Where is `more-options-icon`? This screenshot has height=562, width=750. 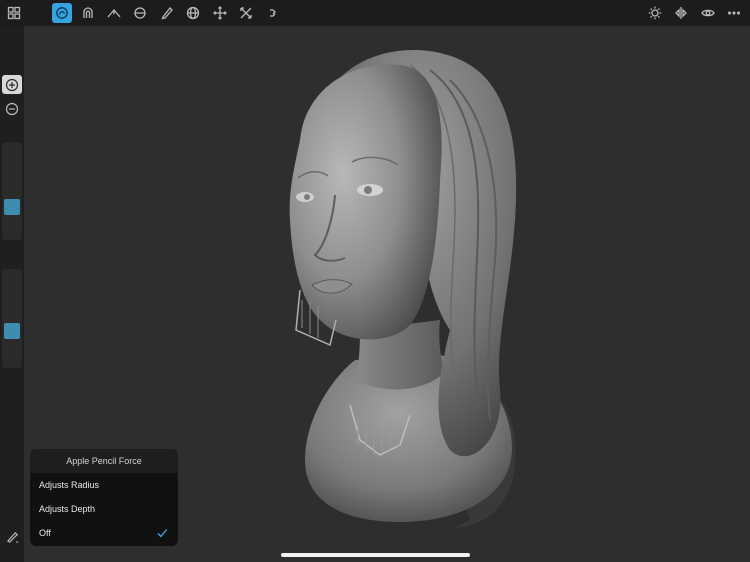 more-options-icon is located at coordinates (734, 13).